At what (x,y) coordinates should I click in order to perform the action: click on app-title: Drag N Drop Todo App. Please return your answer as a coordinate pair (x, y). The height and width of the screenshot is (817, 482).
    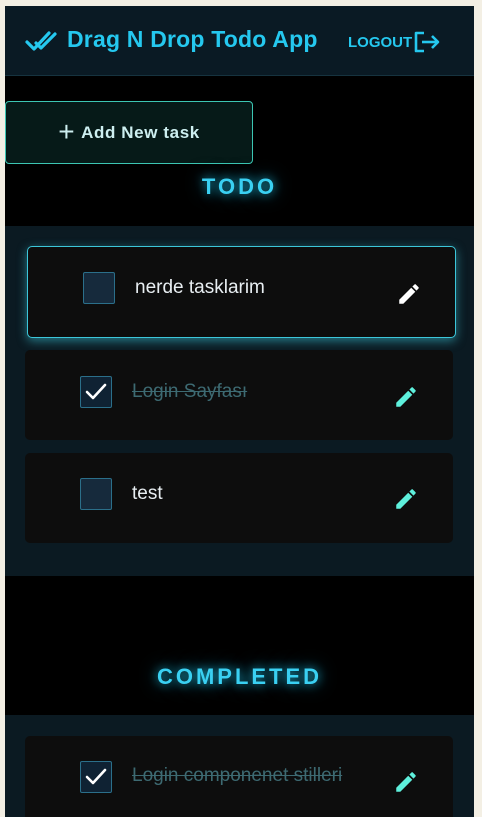
    Looking at the image, I should click on (192, 39).